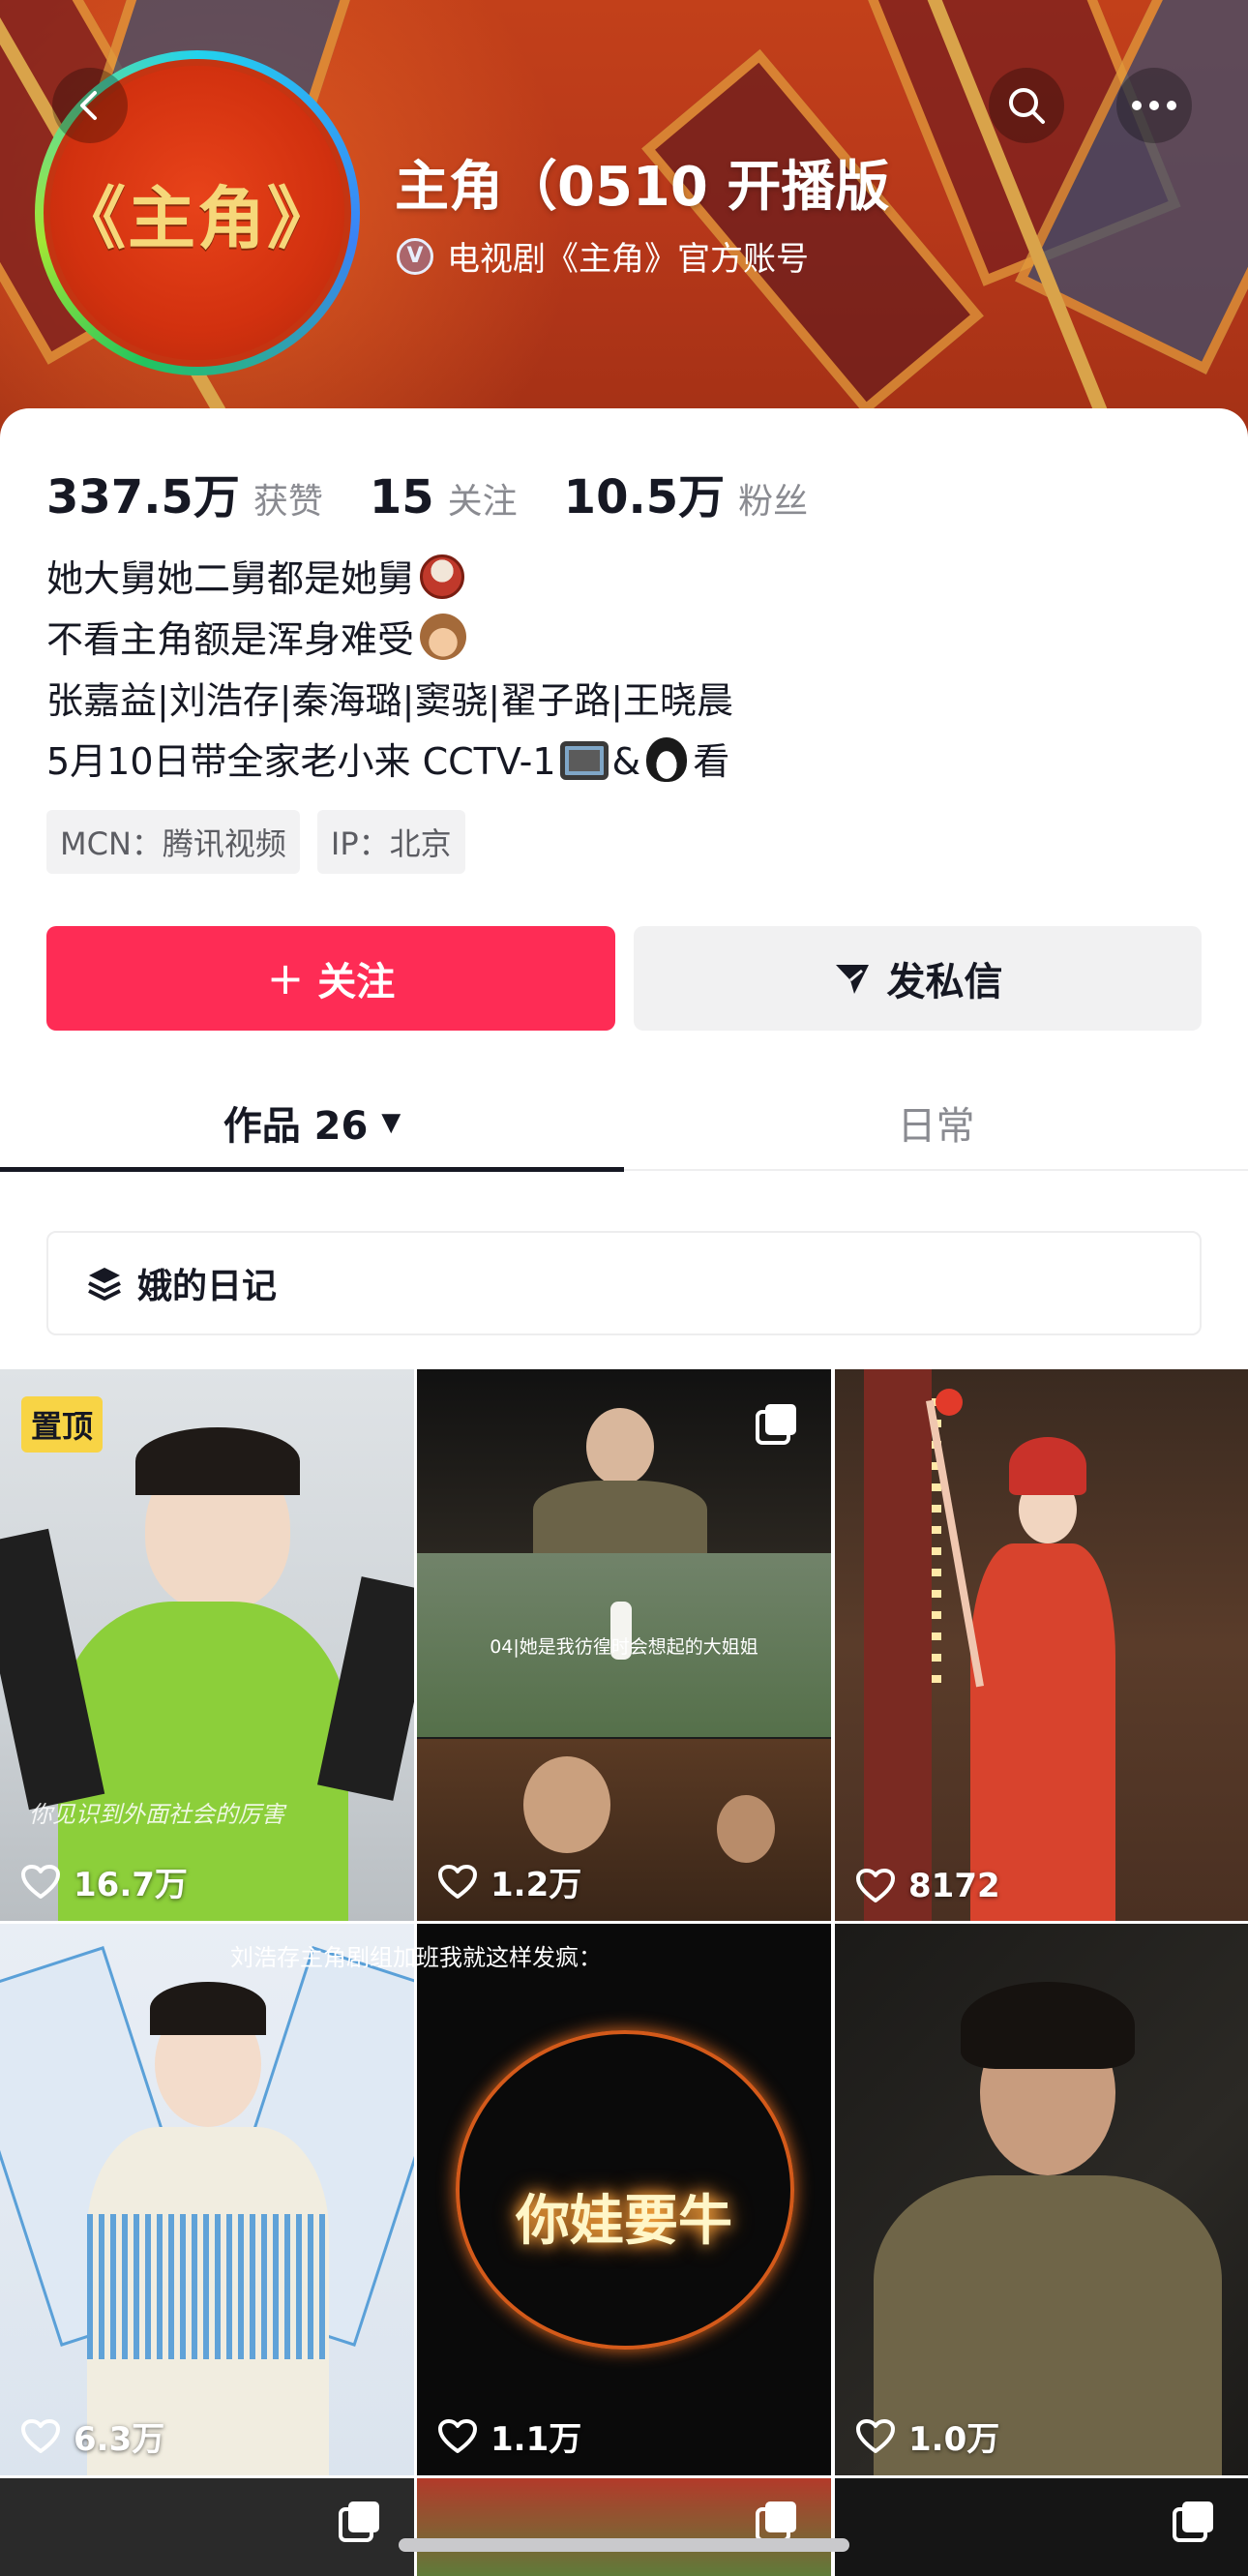 This screenshot has height=2576, width=1248. I want to click on drum-emoji-icon, so click(443, 576).